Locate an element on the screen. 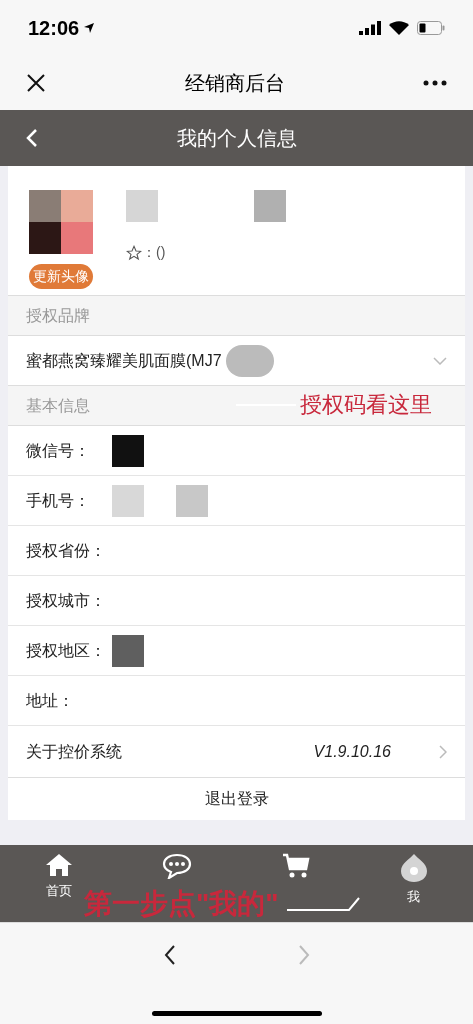  annotation-text: 第一步点"我的" is located at coordinates (181, 904).